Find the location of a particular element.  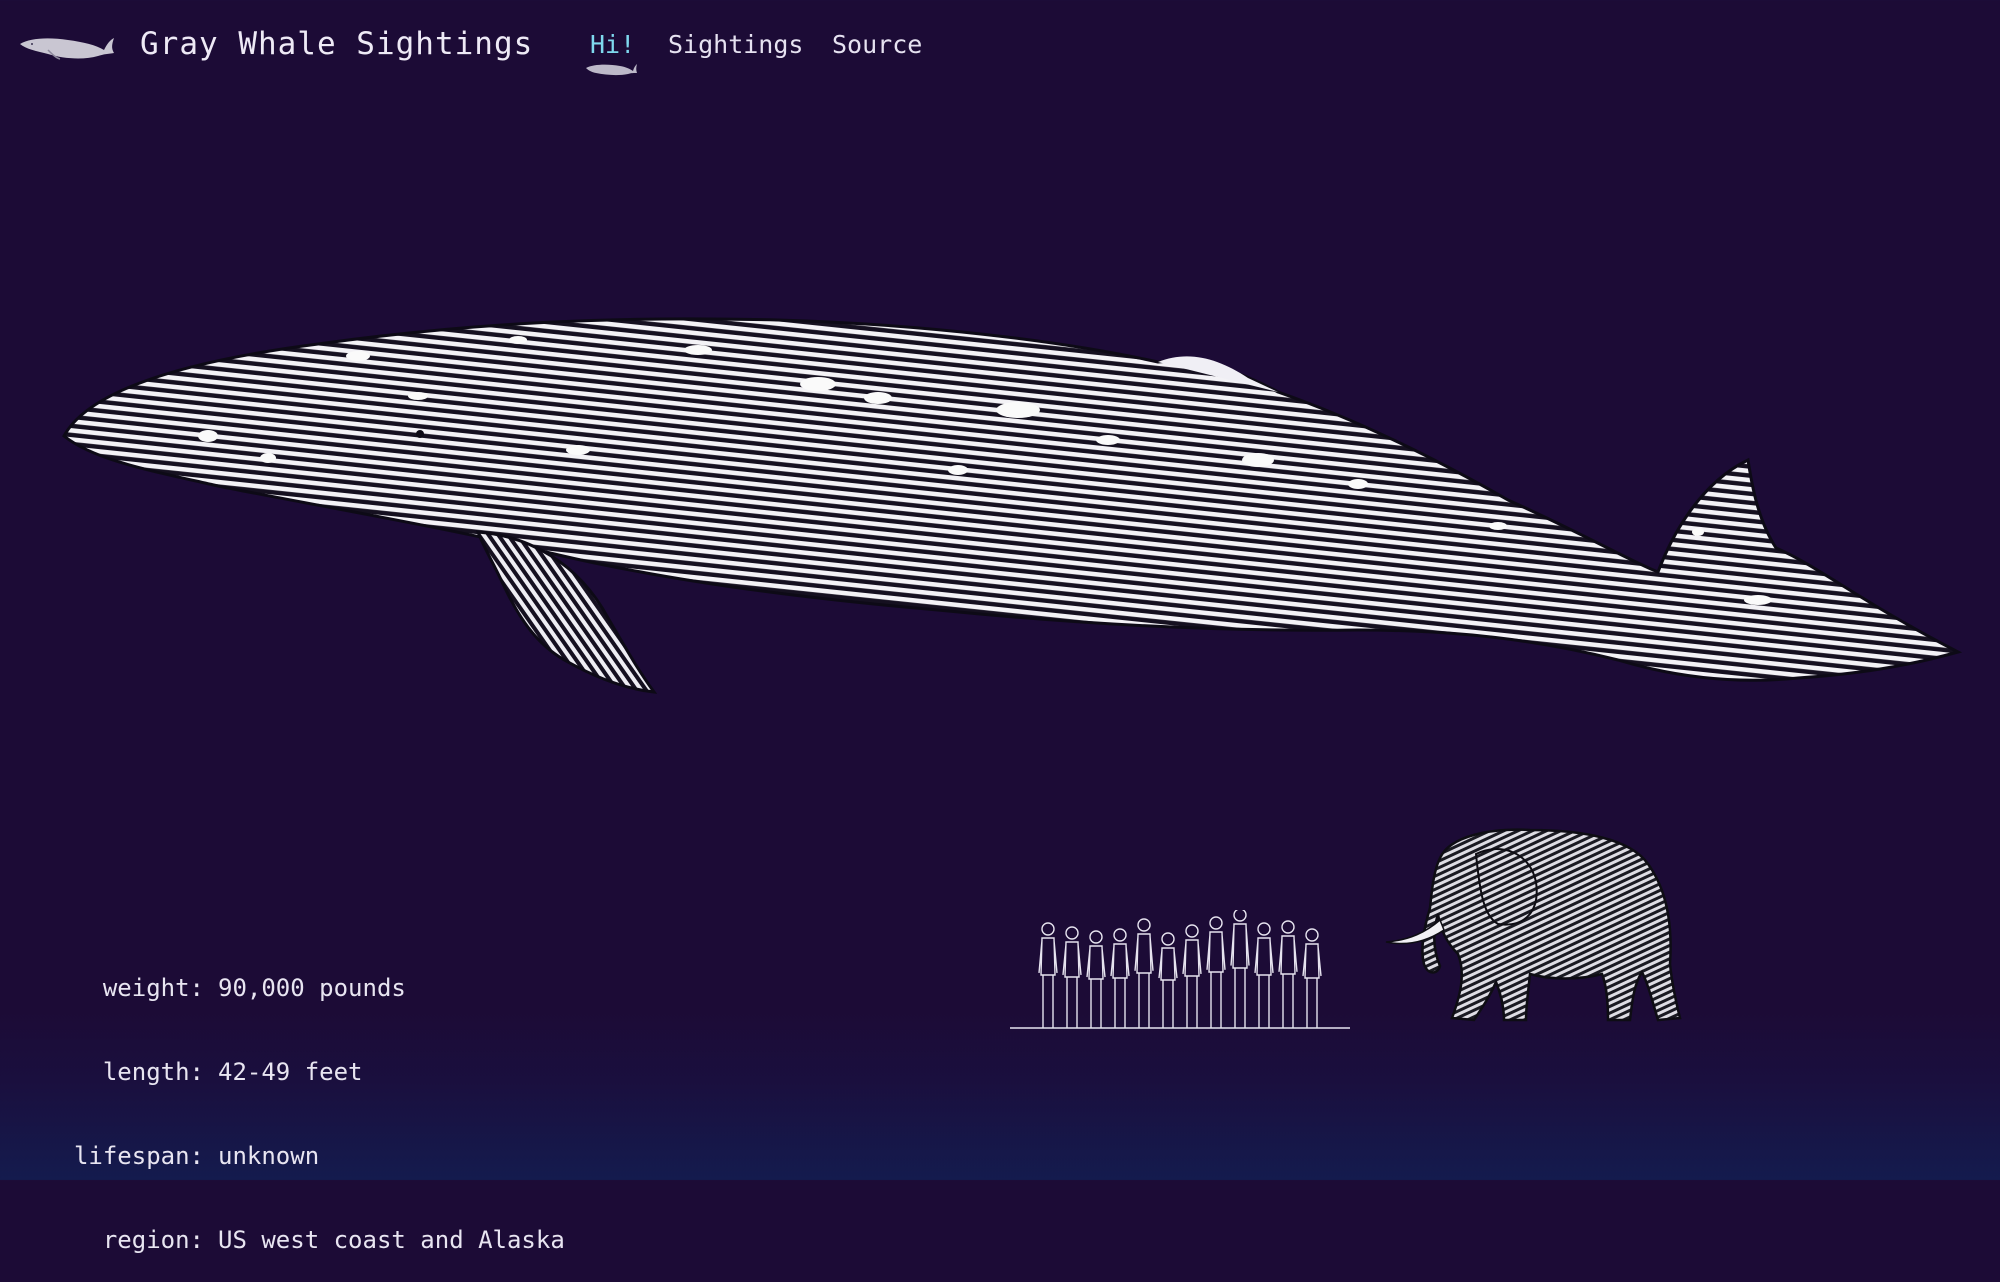

stat-row-length: length: 42-49 feet is located at coordinates (314, 1072).